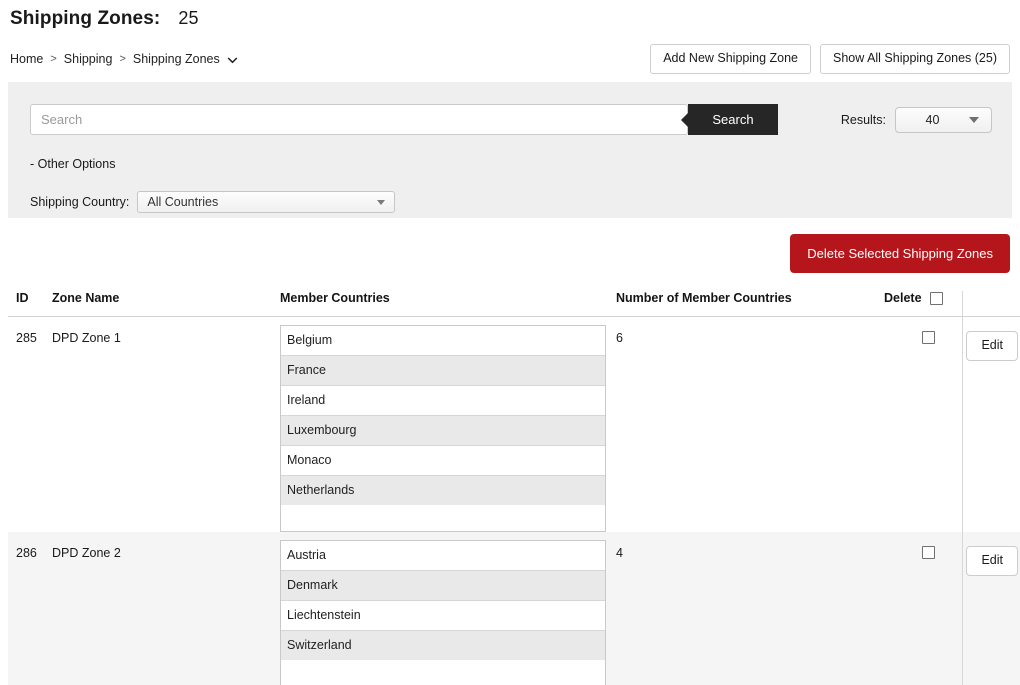 The height and width of the screenshot is (685, 1020). I want to click on search-row: Search Results: 40, so click(511, 119).